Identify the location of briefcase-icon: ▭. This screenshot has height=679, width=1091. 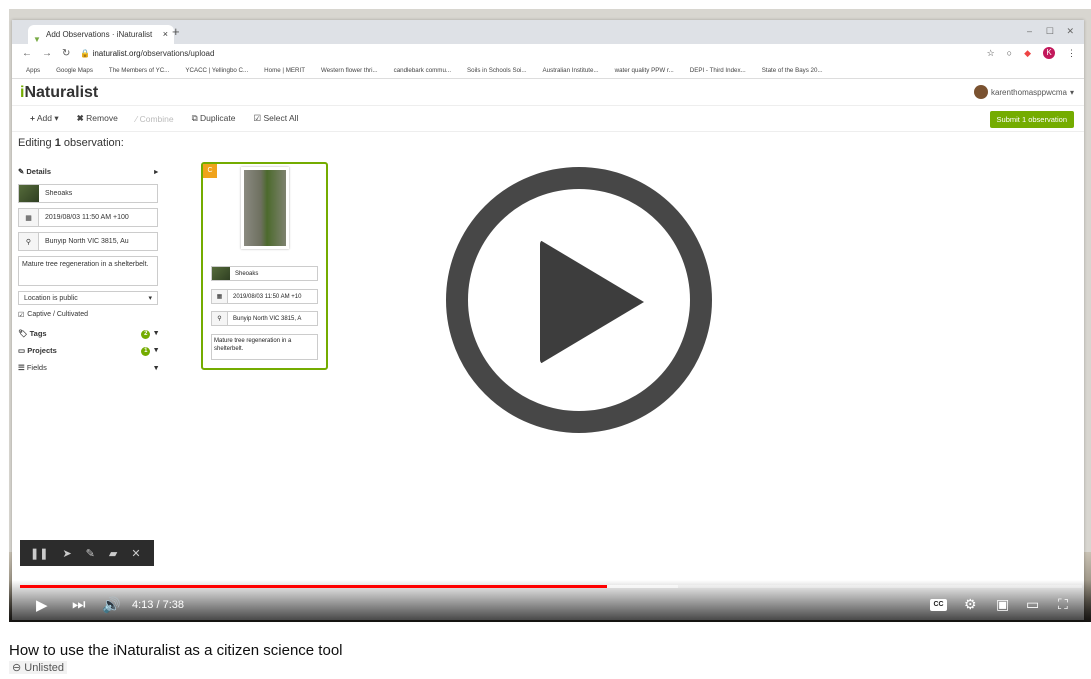
(22, 350).